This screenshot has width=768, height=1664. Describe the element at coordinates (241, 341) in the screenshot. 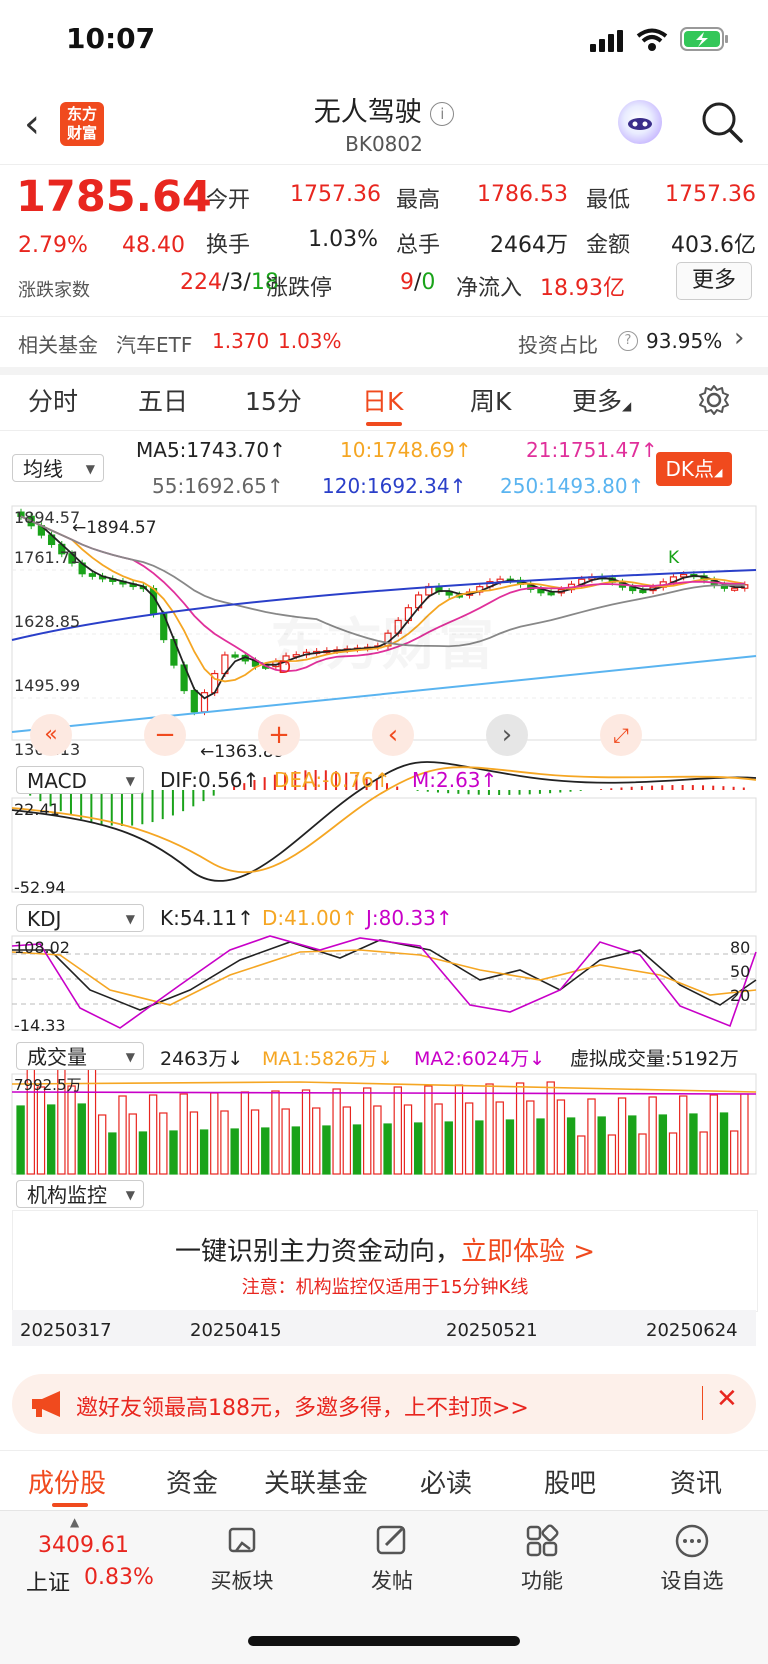

I see `fund-price: 1.370` at that location.